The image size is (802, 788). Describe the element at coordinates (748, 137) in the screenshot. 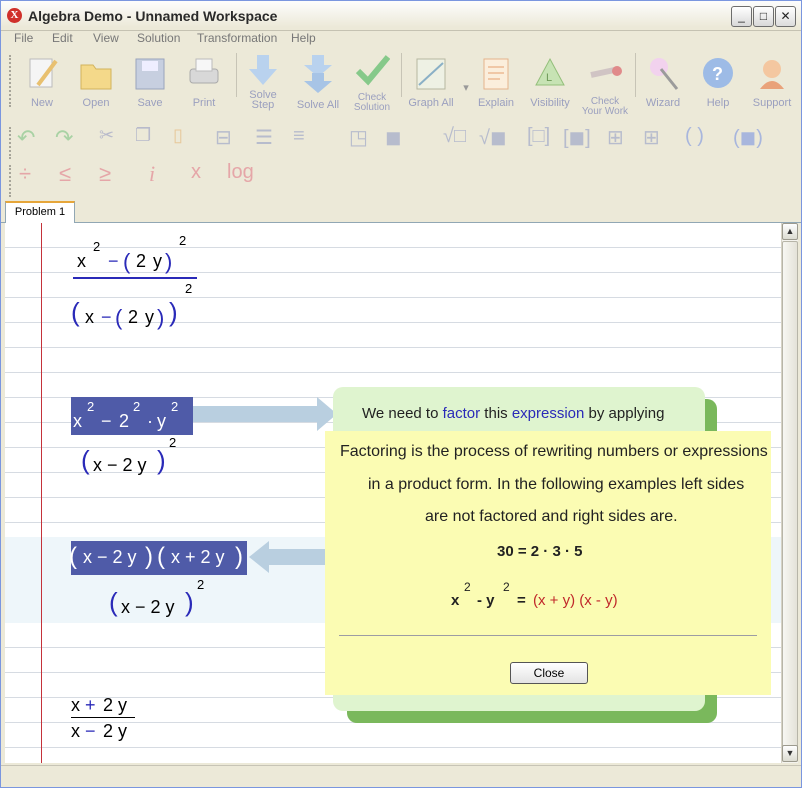

I see `parentheses-fill-icon: (◼)` at that location.